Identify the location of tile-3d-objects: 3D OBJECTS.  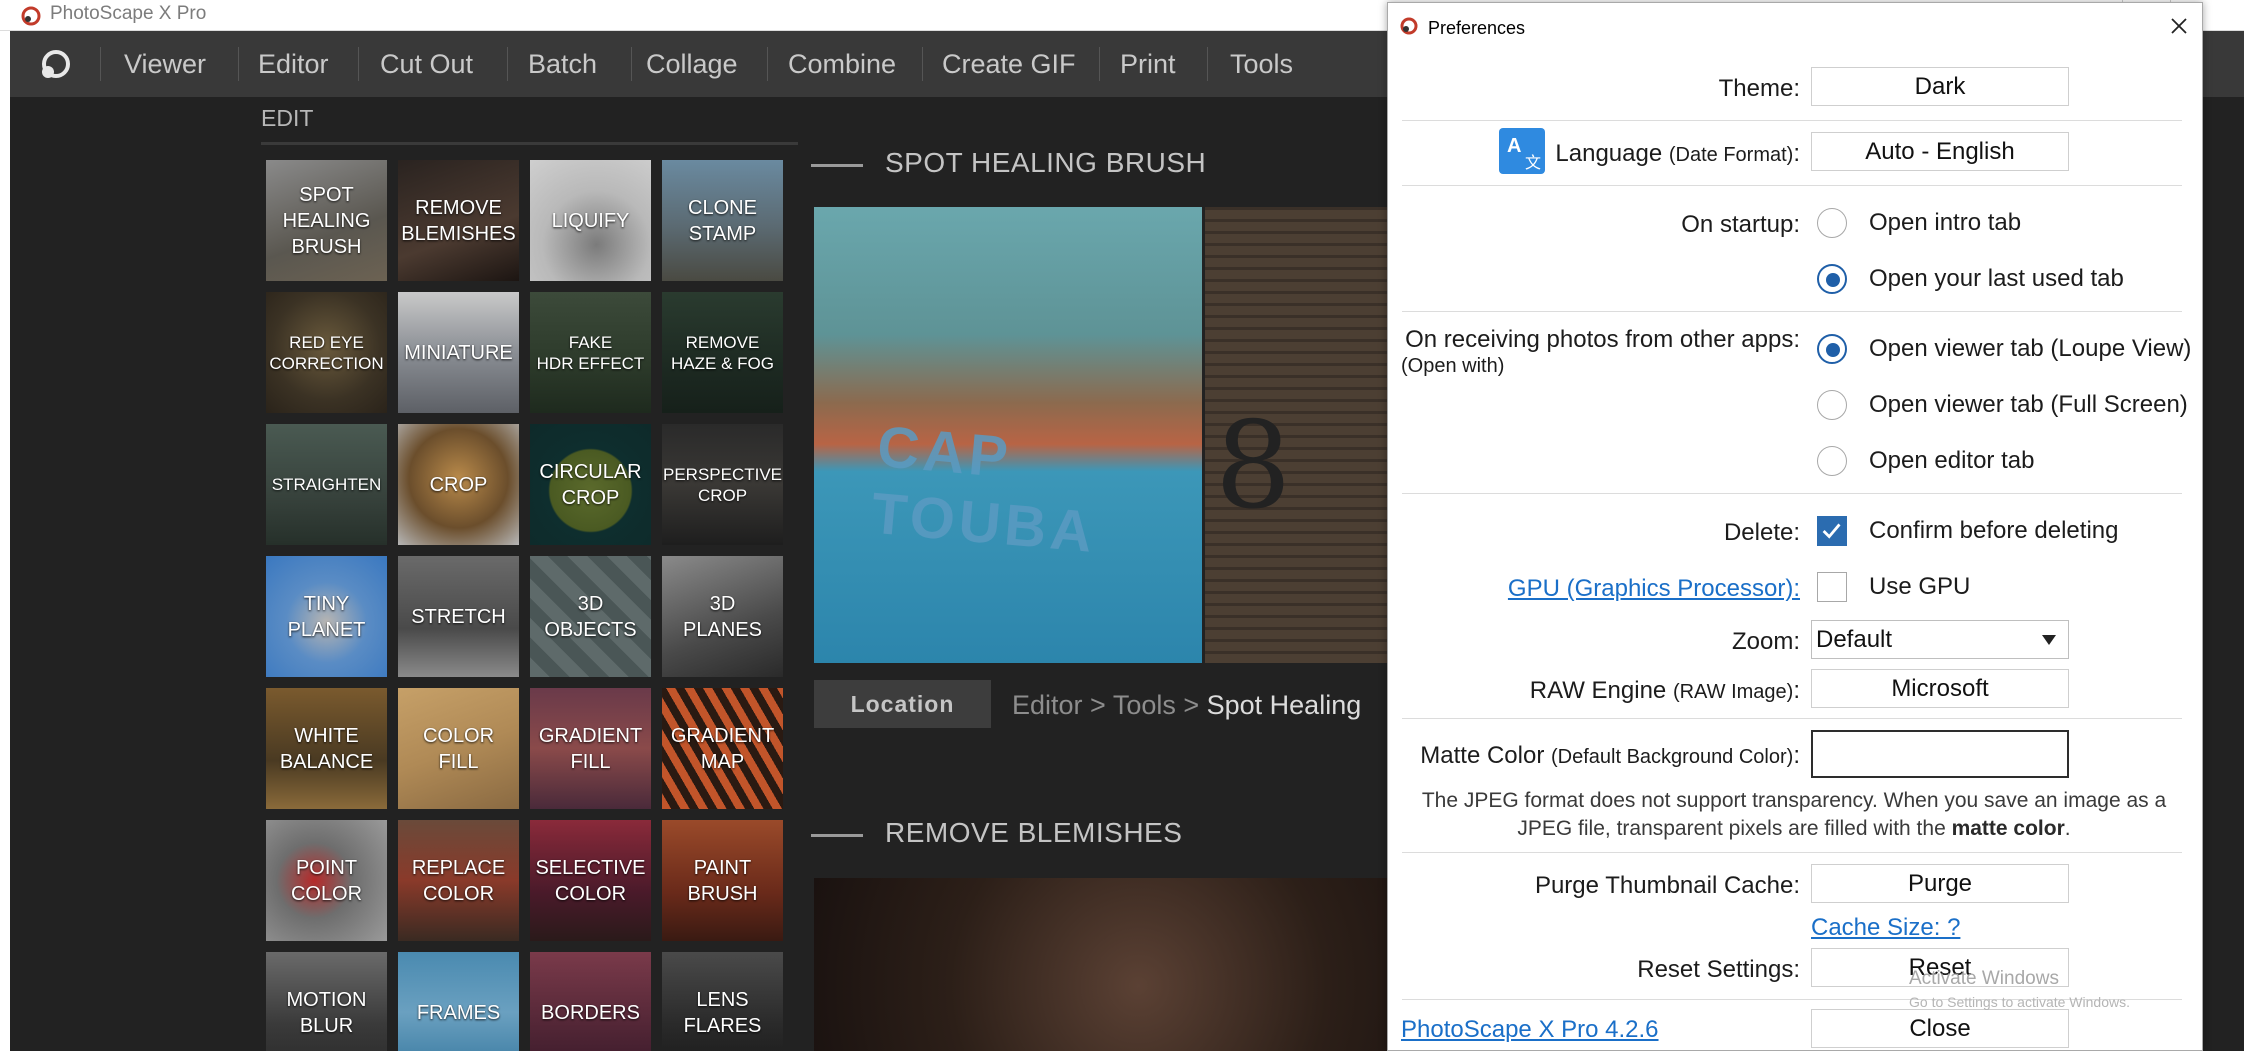
(590, 616).